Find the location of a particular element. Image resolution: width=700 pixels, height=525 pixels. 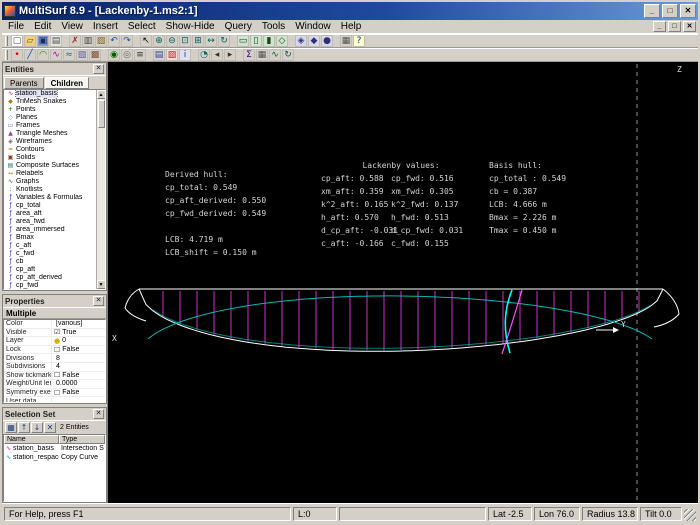

edit: Edit is located at coordinates (42, 26).